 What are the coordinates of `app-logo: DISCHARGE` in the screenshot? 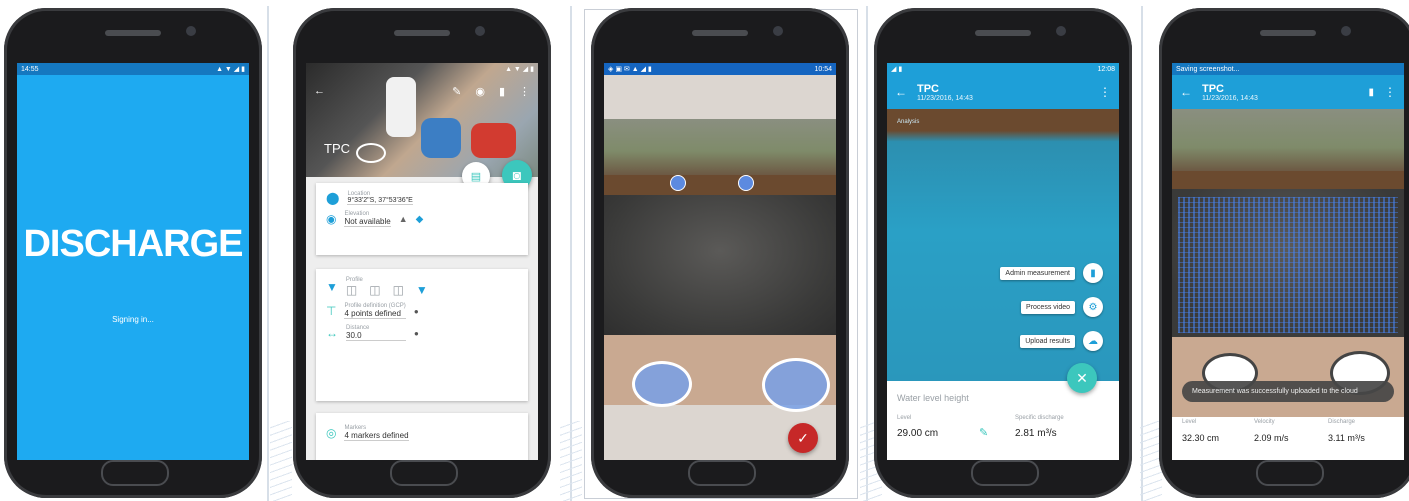 It's located at (133, 244).